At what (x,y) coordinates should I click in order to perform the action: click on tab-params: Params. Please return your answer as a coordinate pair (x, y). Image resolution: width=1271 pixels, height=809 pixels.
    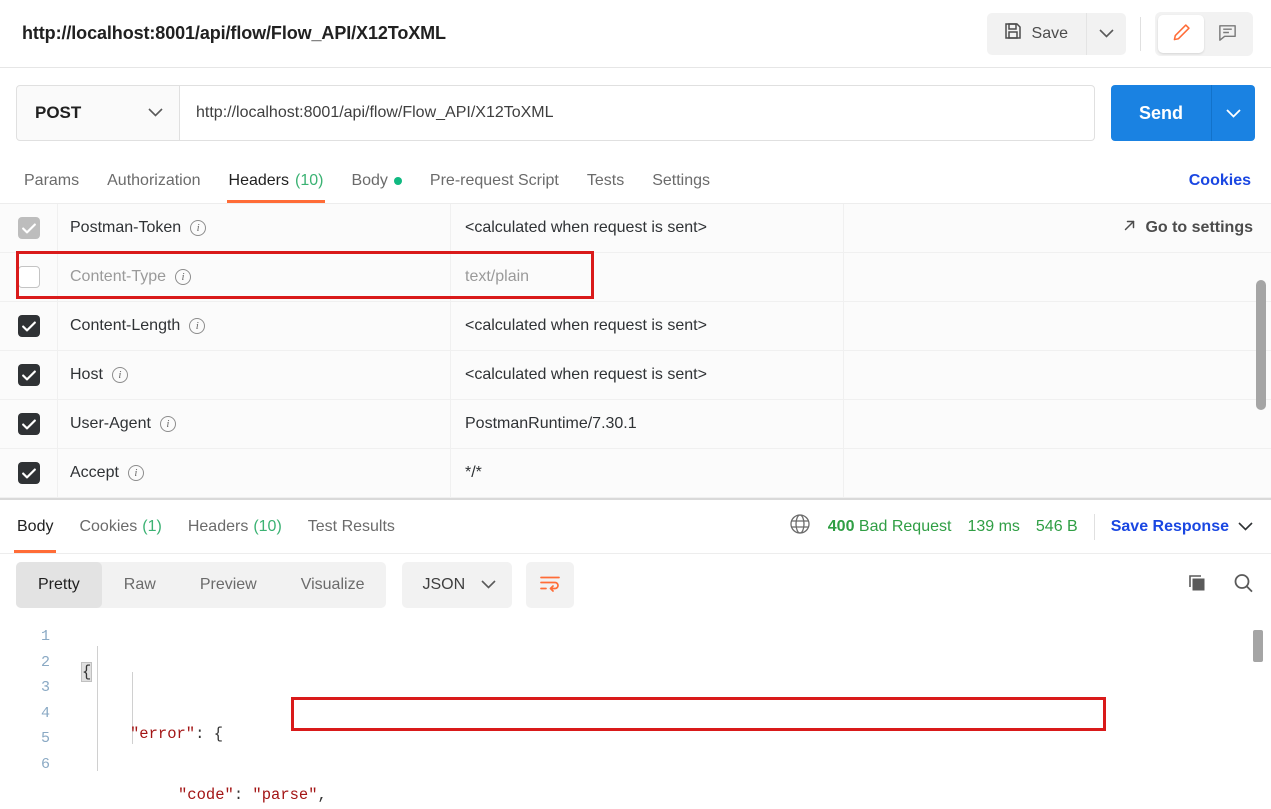
    Looking at the image, I should click on (51, 180).